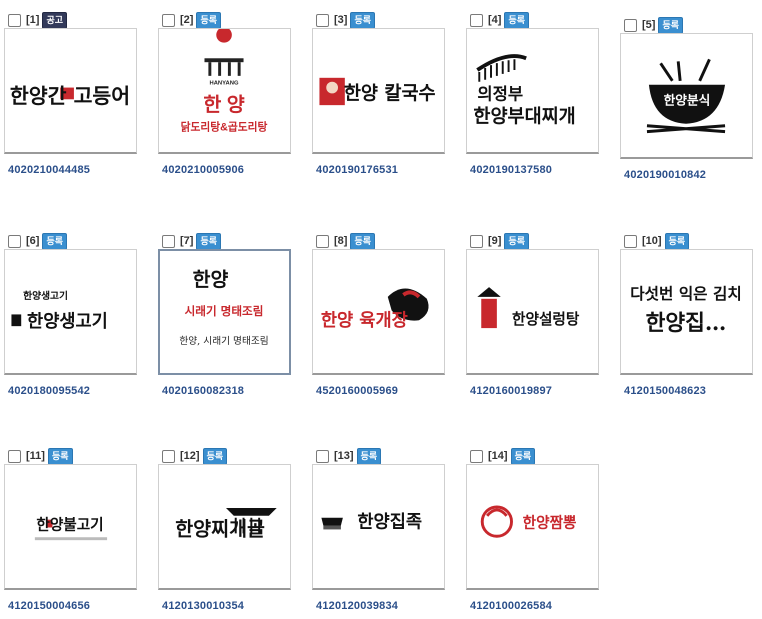 The width and height of the screenshot is (762, 619). I want to click on svg-text: 한양짬뽕, so click(550, 522).